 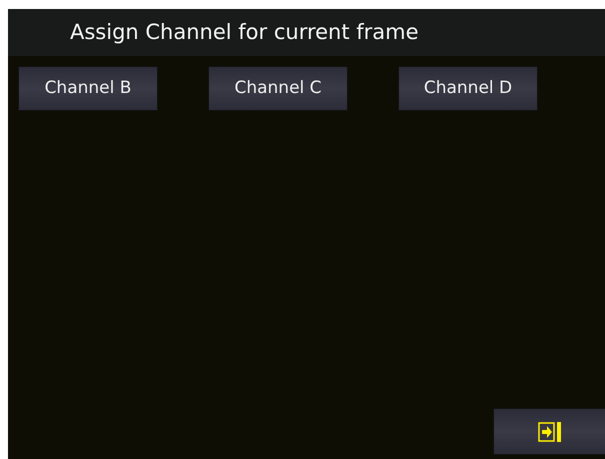 I want to click on exit-icon, so click(x=550, y=432).